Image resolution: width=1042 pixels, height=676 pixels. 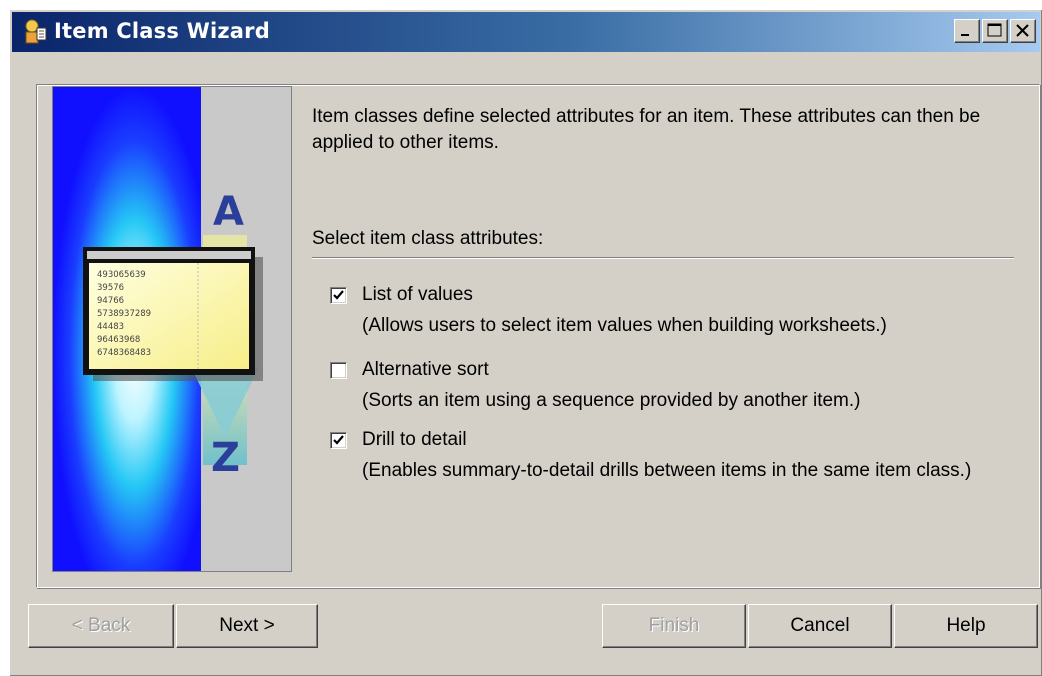 I want to click on close-button, so click(x=1023, y=31).